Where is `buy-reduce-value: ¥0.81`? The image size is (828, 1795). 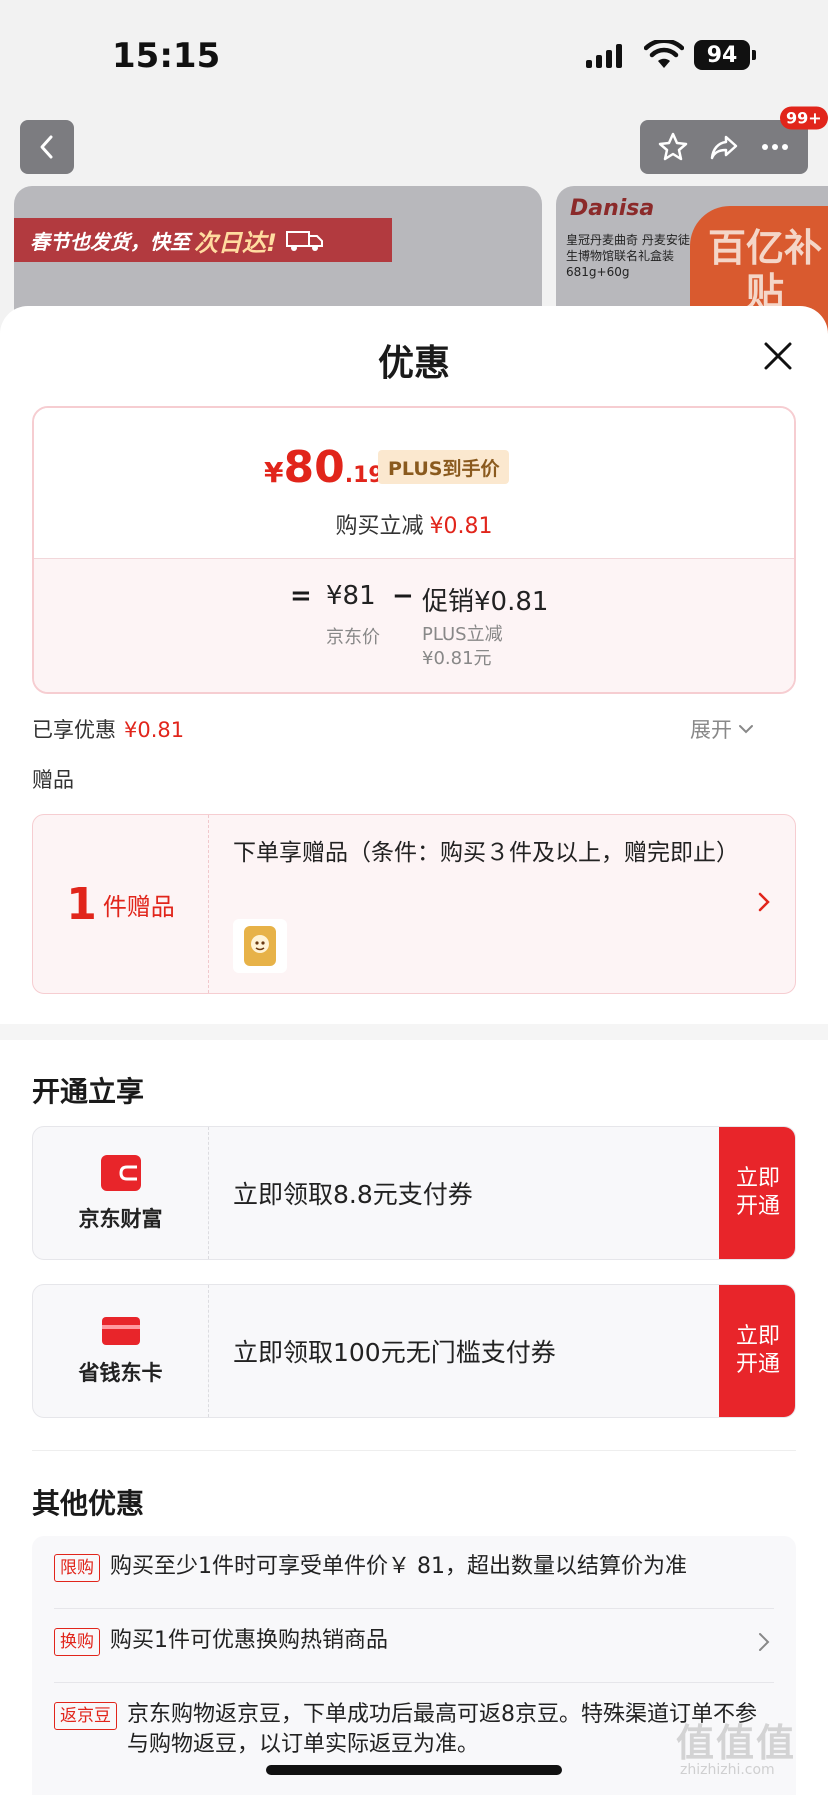
buy-reduce-value: ¥0.81 is located at coordinates (461, 526).